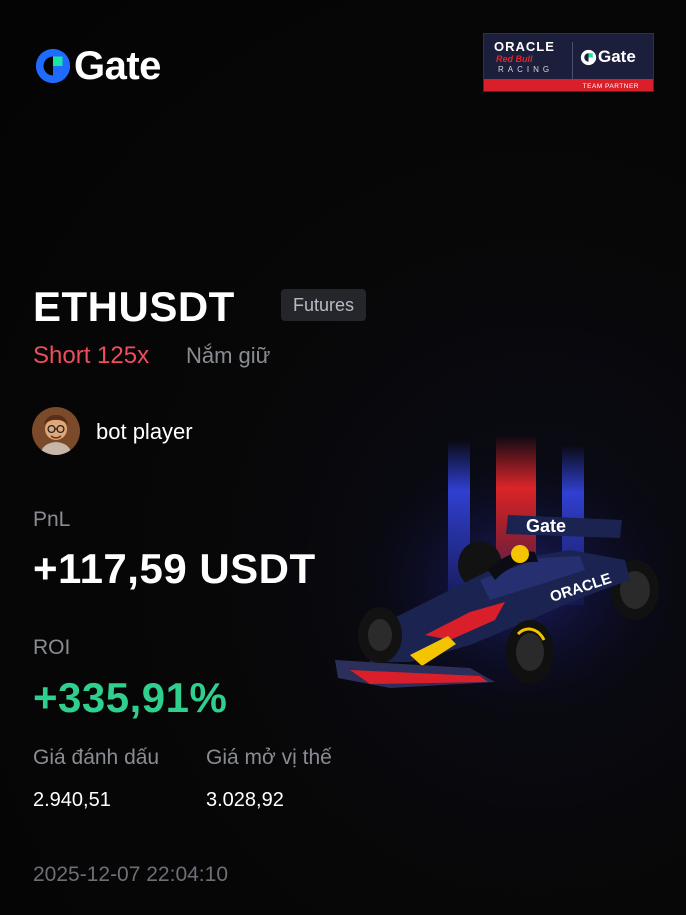 The image size is (686, 915). Describe the element at coordinates (144, 431) in the screenshot. I see `username: bot player` at that location.